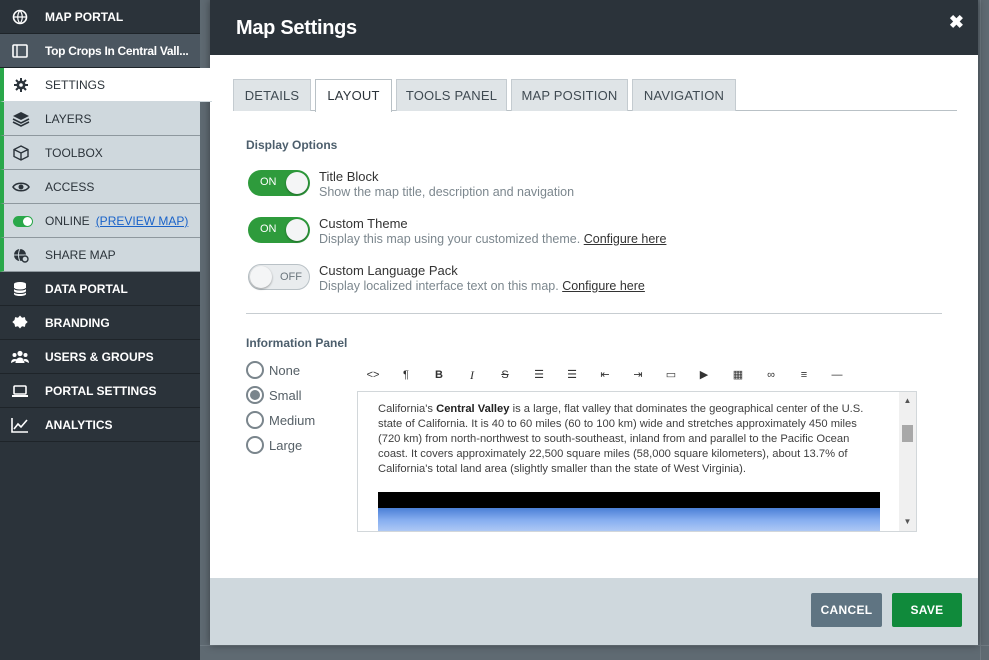 This screenshot has height=660, width=989. What do you see at coordinates (280, 420) in the screenshot?
I see `radio-medium: Medium` at bounding box center [280, 420].